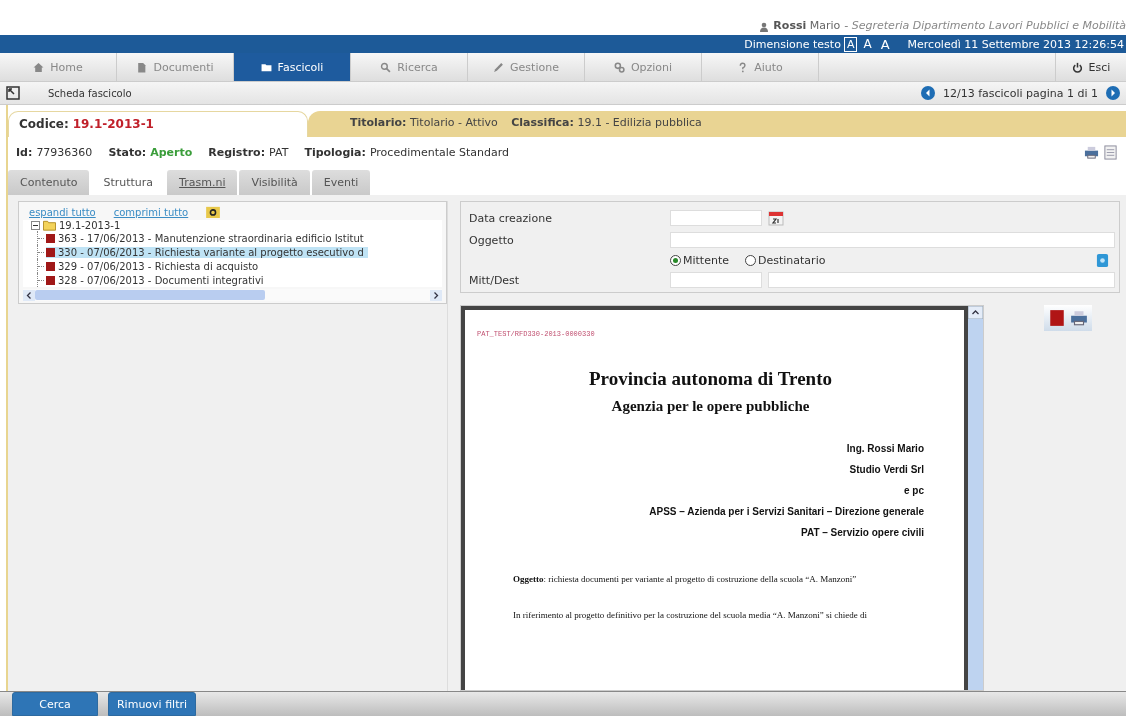  What do you see at coordinates (975, 498) in the screenshot?
I see `vertical-scrollbar` at bounding box center [975, 498].